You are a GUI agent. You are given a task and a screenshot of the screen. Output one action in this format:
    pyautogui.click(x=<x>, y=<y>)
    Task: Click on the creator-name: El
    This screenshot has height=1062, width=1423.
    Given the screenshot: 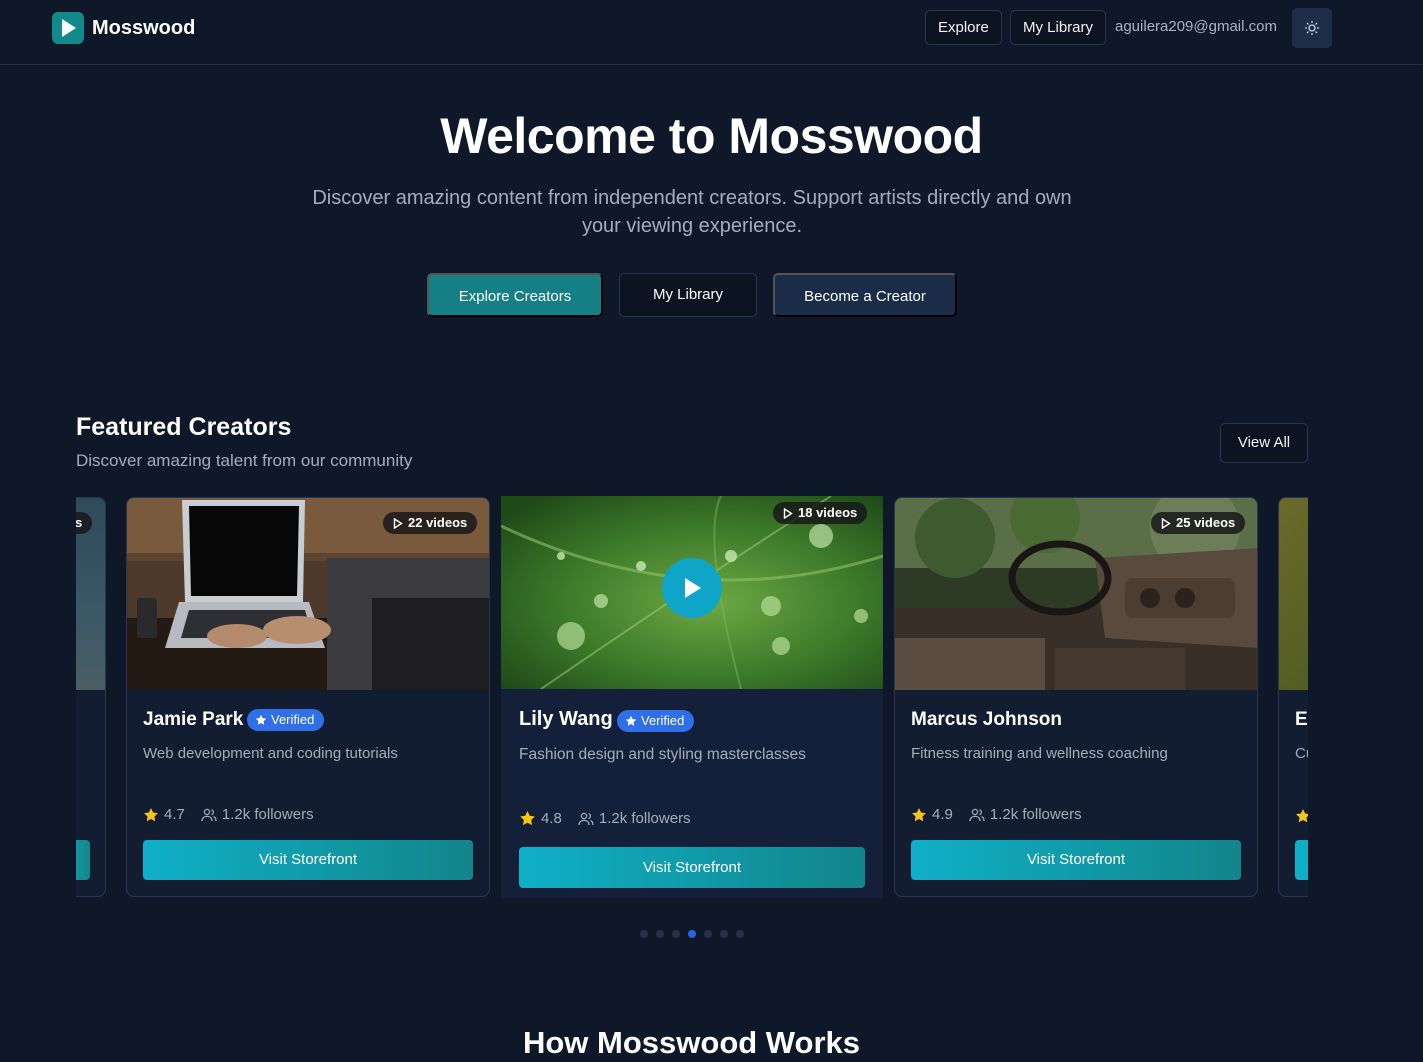 What is the action you would take?
    pyautogui.click(x=1301, y=720)
    